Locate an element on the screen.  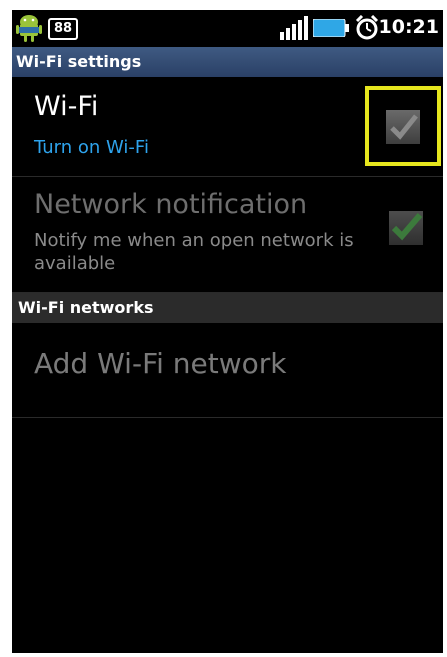
wifi-subtitle: Turn on Wi-Fi is located at coordinates (91, 147).